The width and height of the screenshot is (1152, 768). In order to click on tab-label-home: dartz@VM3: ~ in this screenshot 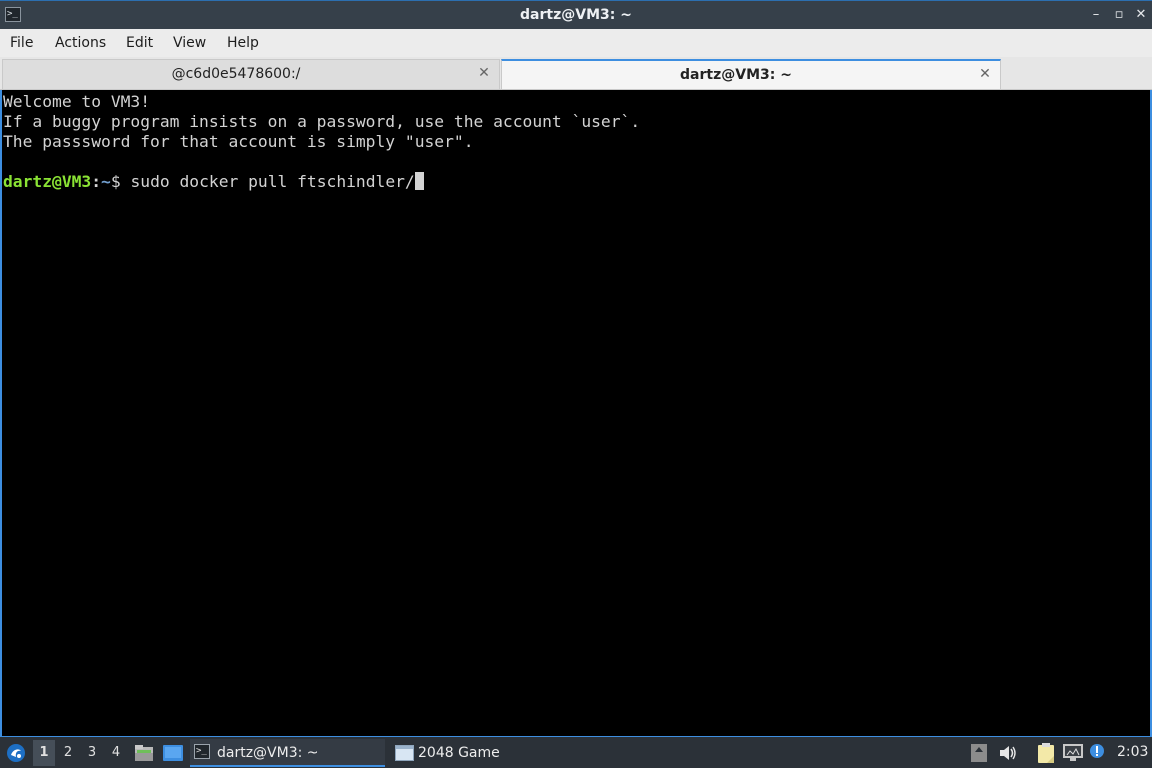, I will do `click(736, 75)`.